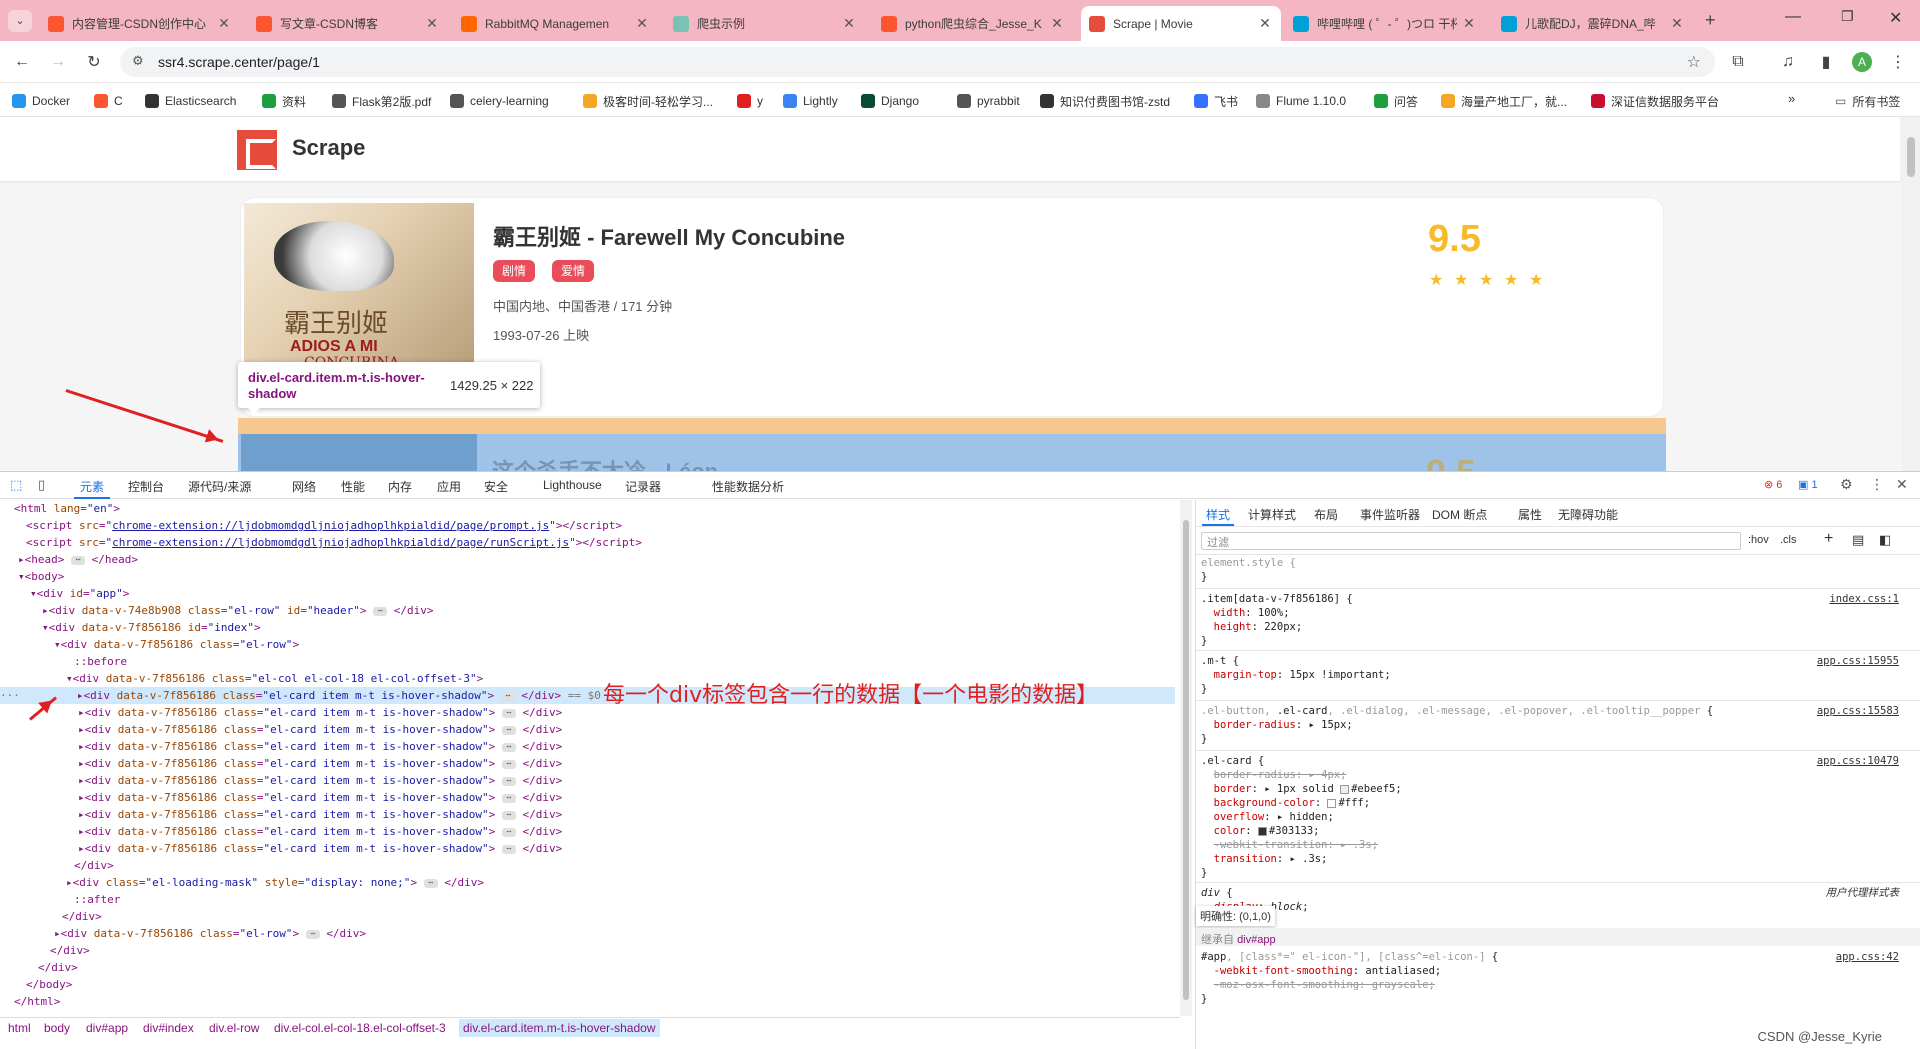 The image size is (1920, 1049). What do you see at coordinates (1556, 563) in the screenshot?
I see `css-rule: element.style {` at bounding box center [1556, 563].